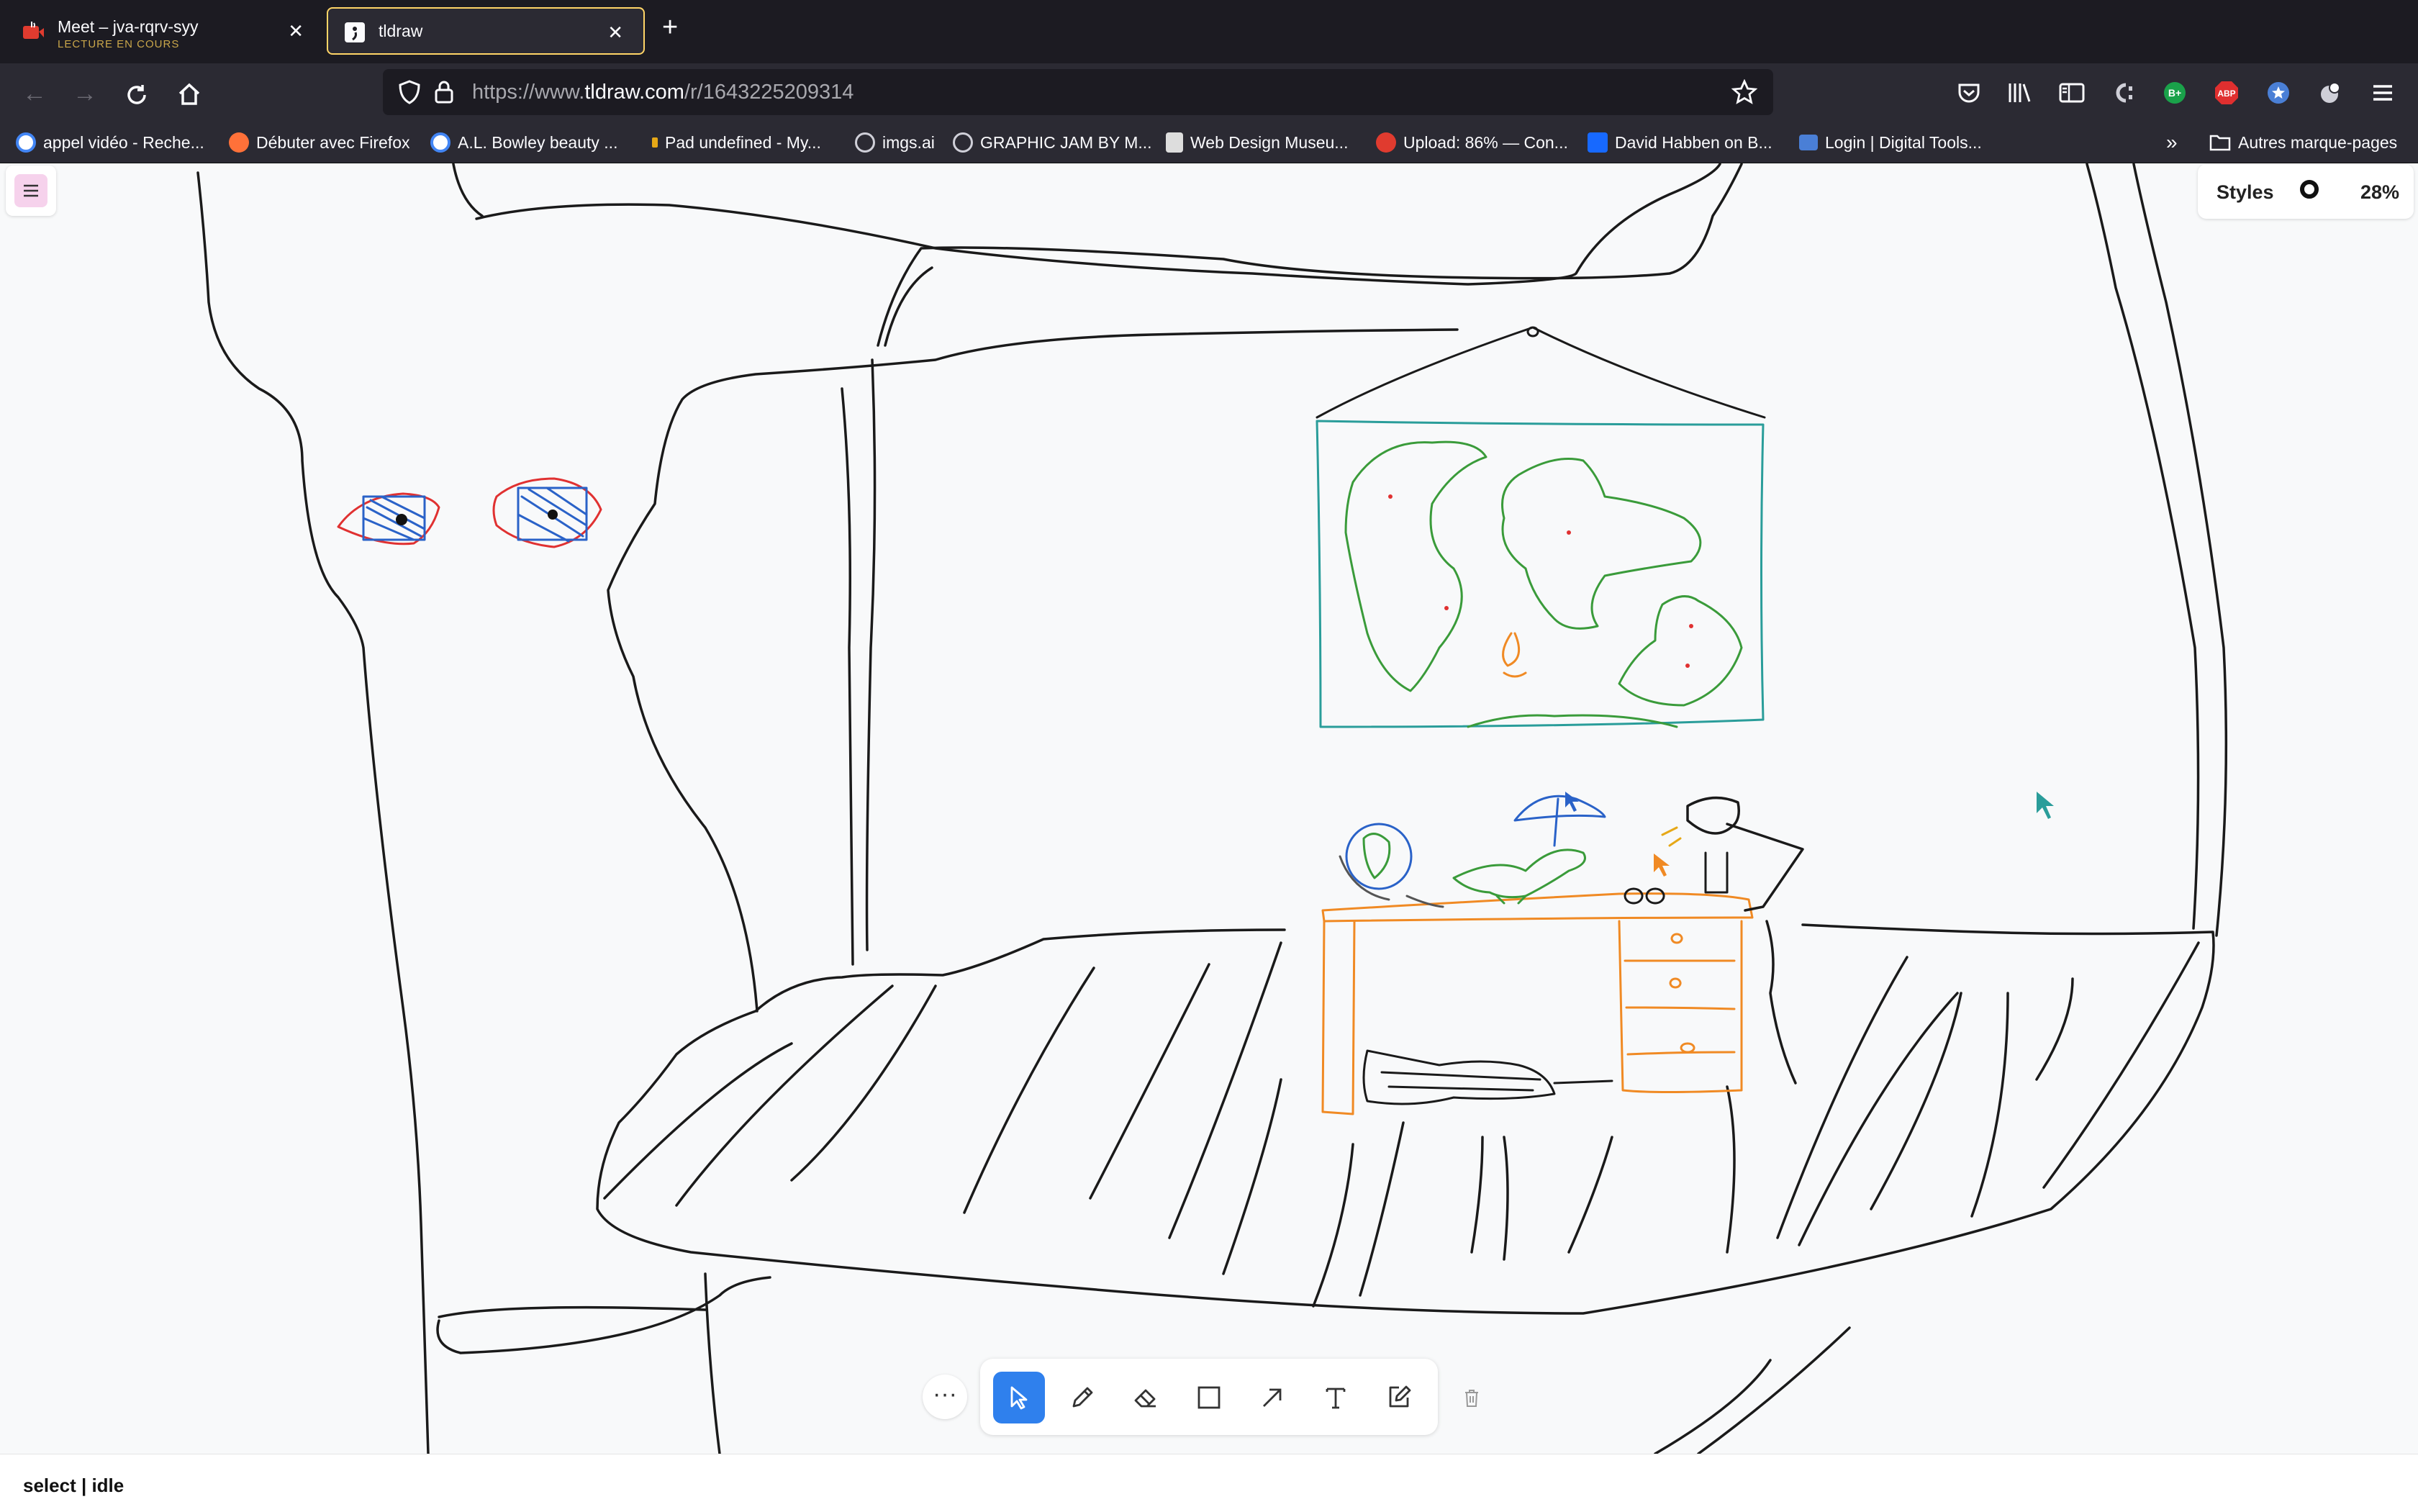 This screenshot has height=1512, width=2418. Describe the element at coordinates (1808, 143) in the screenshot. I see `tools-icon` at that location.